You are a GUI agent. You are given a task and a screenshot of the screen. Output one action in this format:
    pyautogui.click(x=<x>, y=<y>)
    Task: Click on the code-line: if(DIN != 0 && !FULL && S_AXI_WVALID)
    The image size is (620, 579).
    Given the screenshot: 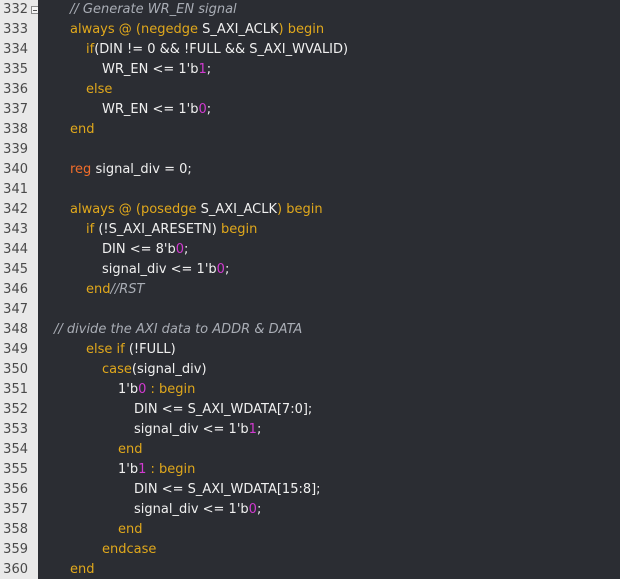 What is the action you would take?
    pyautogui.click(x=329, y=50)
    